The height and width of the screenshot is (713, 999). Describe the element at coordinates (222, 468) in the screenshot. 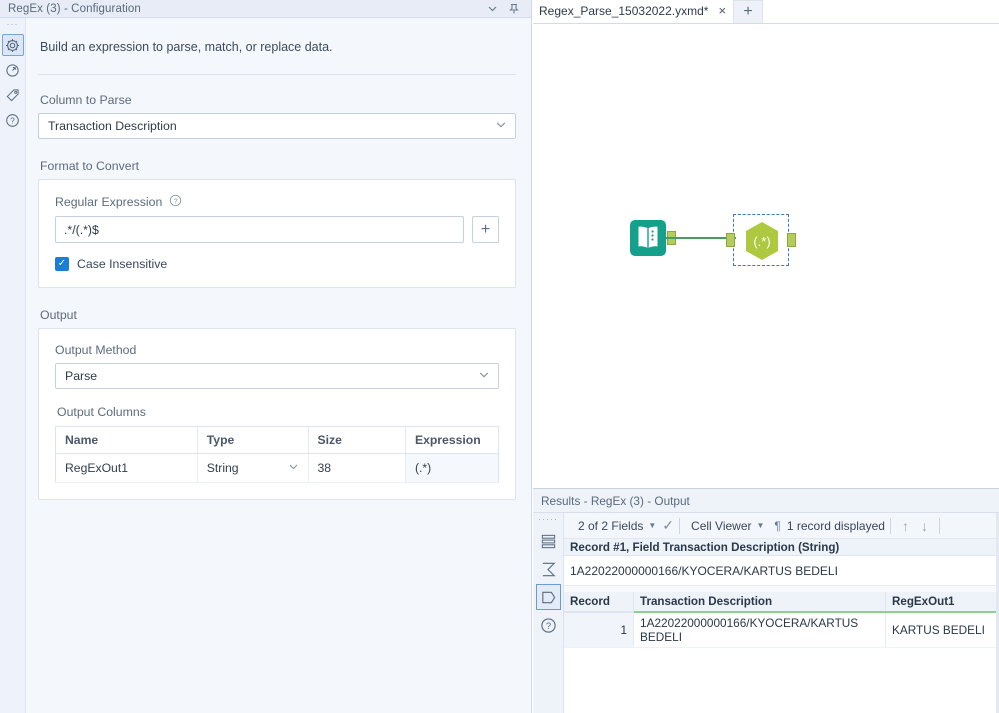

I see `cell-type-value: String` at that location.